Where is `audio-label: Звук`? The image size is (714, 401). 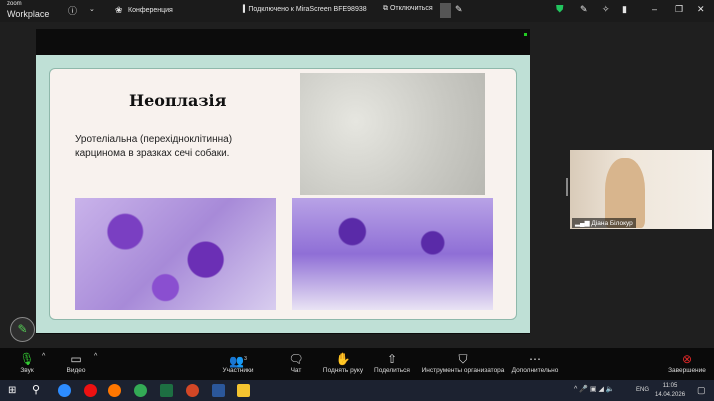 audio-label: Звук is located at coordinates (27, 370).